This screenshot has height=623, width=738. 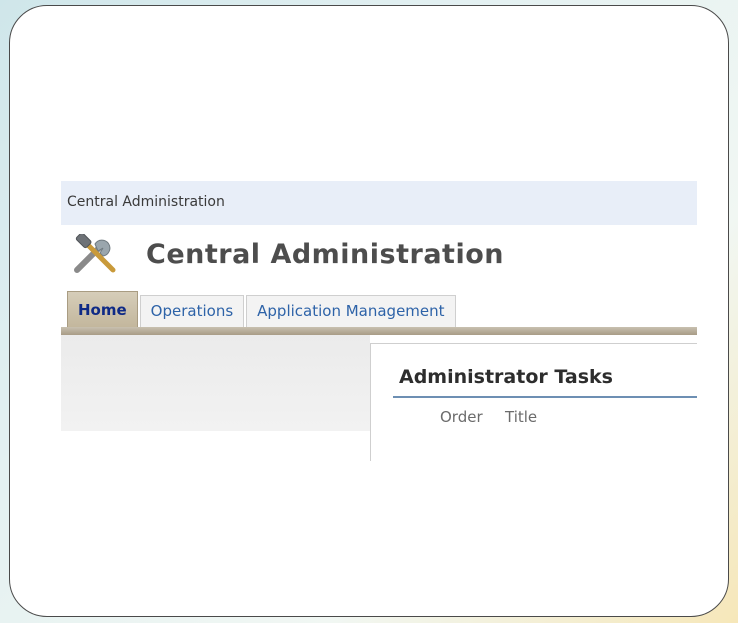 What do you see at coordinates (506, 377) in the screenshot?
I see `tasks-title: Administrator Tasks` at bounding box center [506, 377].